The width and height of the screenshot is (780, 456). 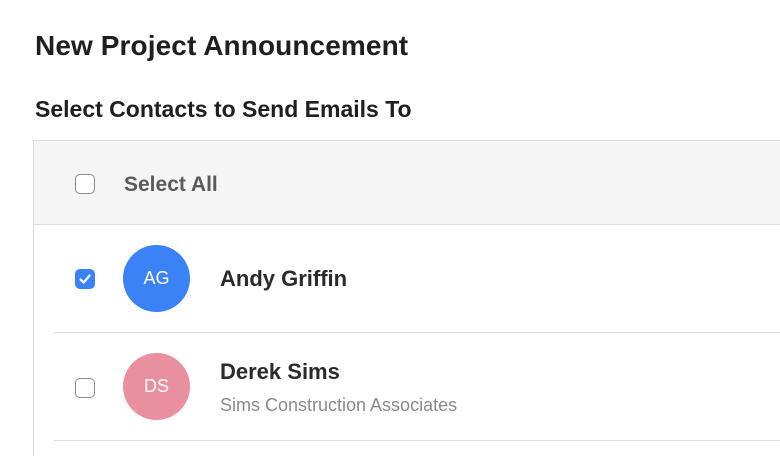 I want to click on page-title: New Project Announcement, so click(x=222, y=45).